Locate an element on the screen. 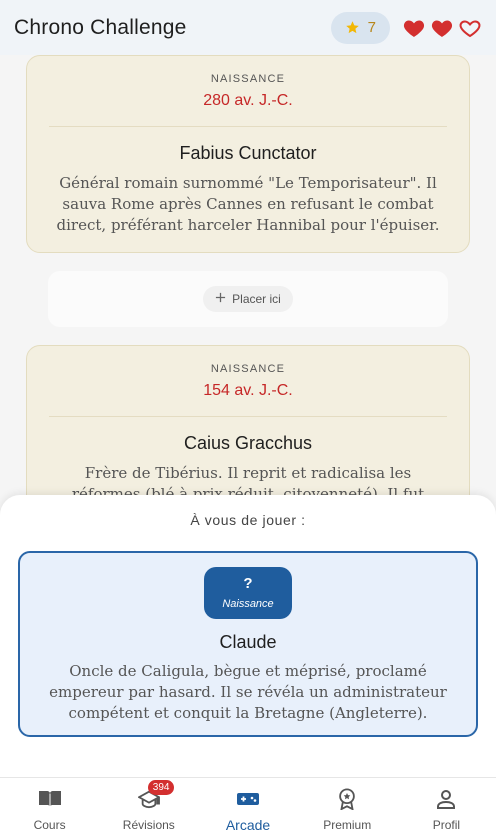 The image size is (496, 835). unknown-date-badge: ? Naissance is located at coordinates (248, 593).